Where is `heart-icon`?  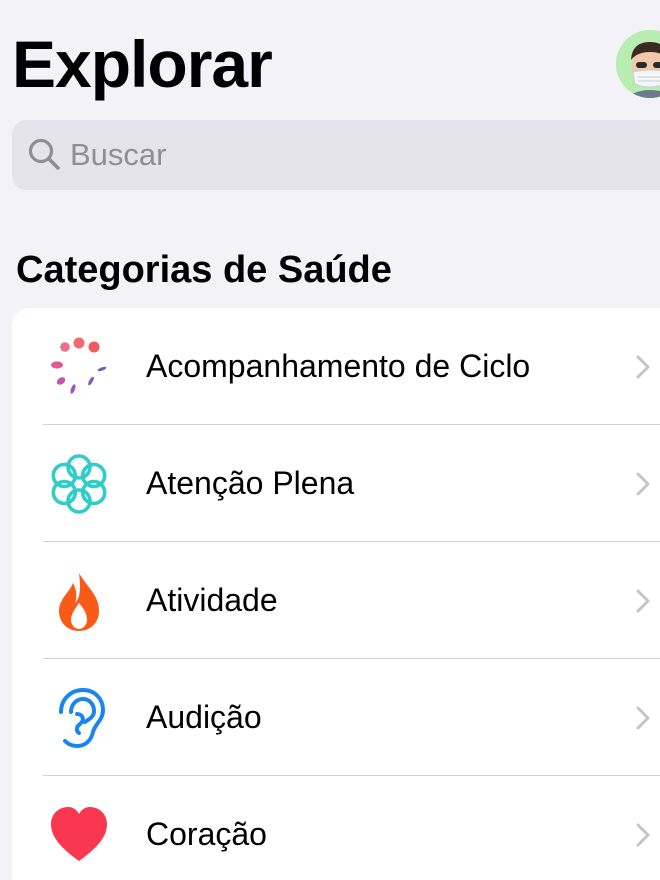 heart-icon is located at coordinates (79, 835).